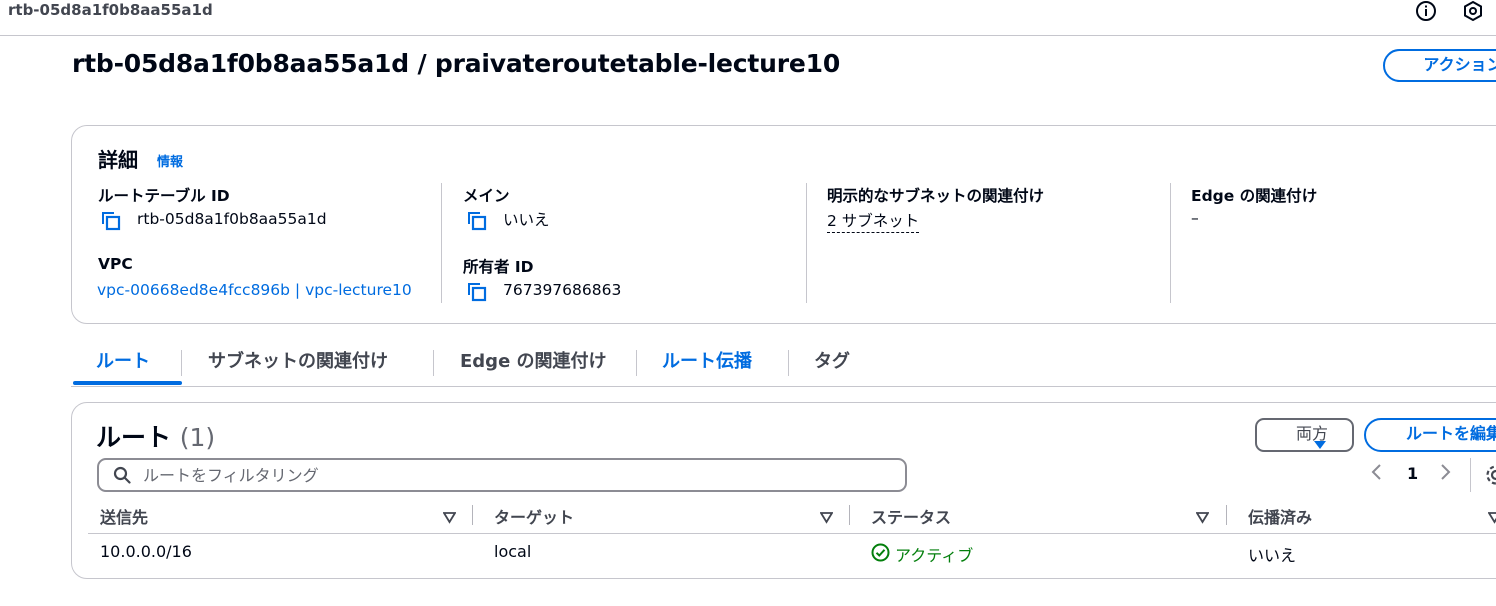 Image resolution: width=1496 pixels, height=606 pixels. I want to click on caret-down-icon, so click(1320, 446).